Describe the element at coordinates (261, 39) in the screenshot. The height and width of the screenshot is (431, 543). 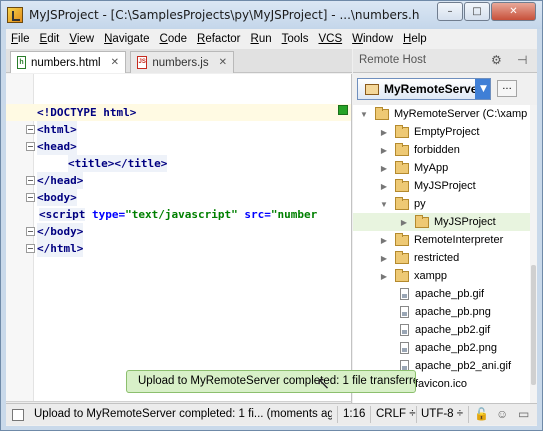
I see `menu-item: Run` at that location.